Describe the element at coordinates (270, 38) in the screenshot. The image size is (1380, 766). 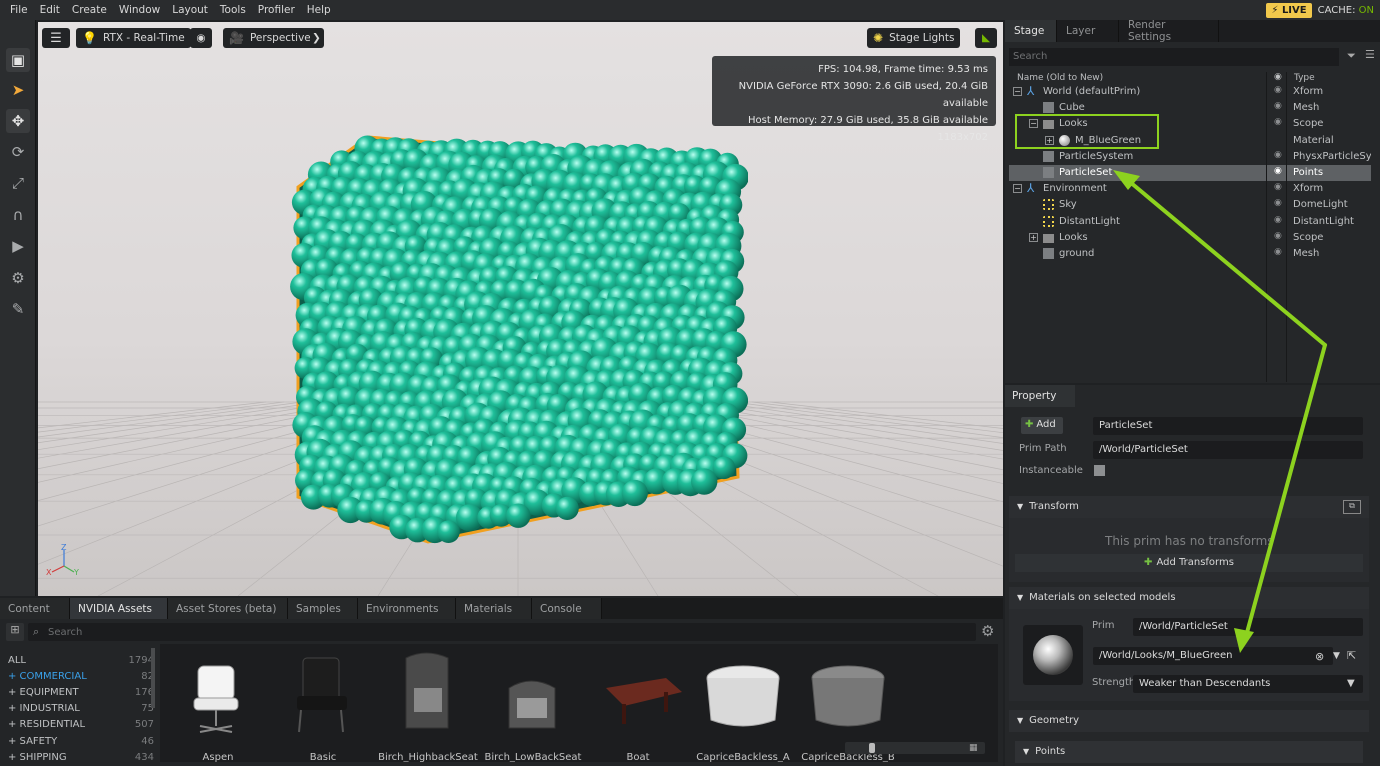
I see `camera-dropdown: 🎥 Perspective` at that location.